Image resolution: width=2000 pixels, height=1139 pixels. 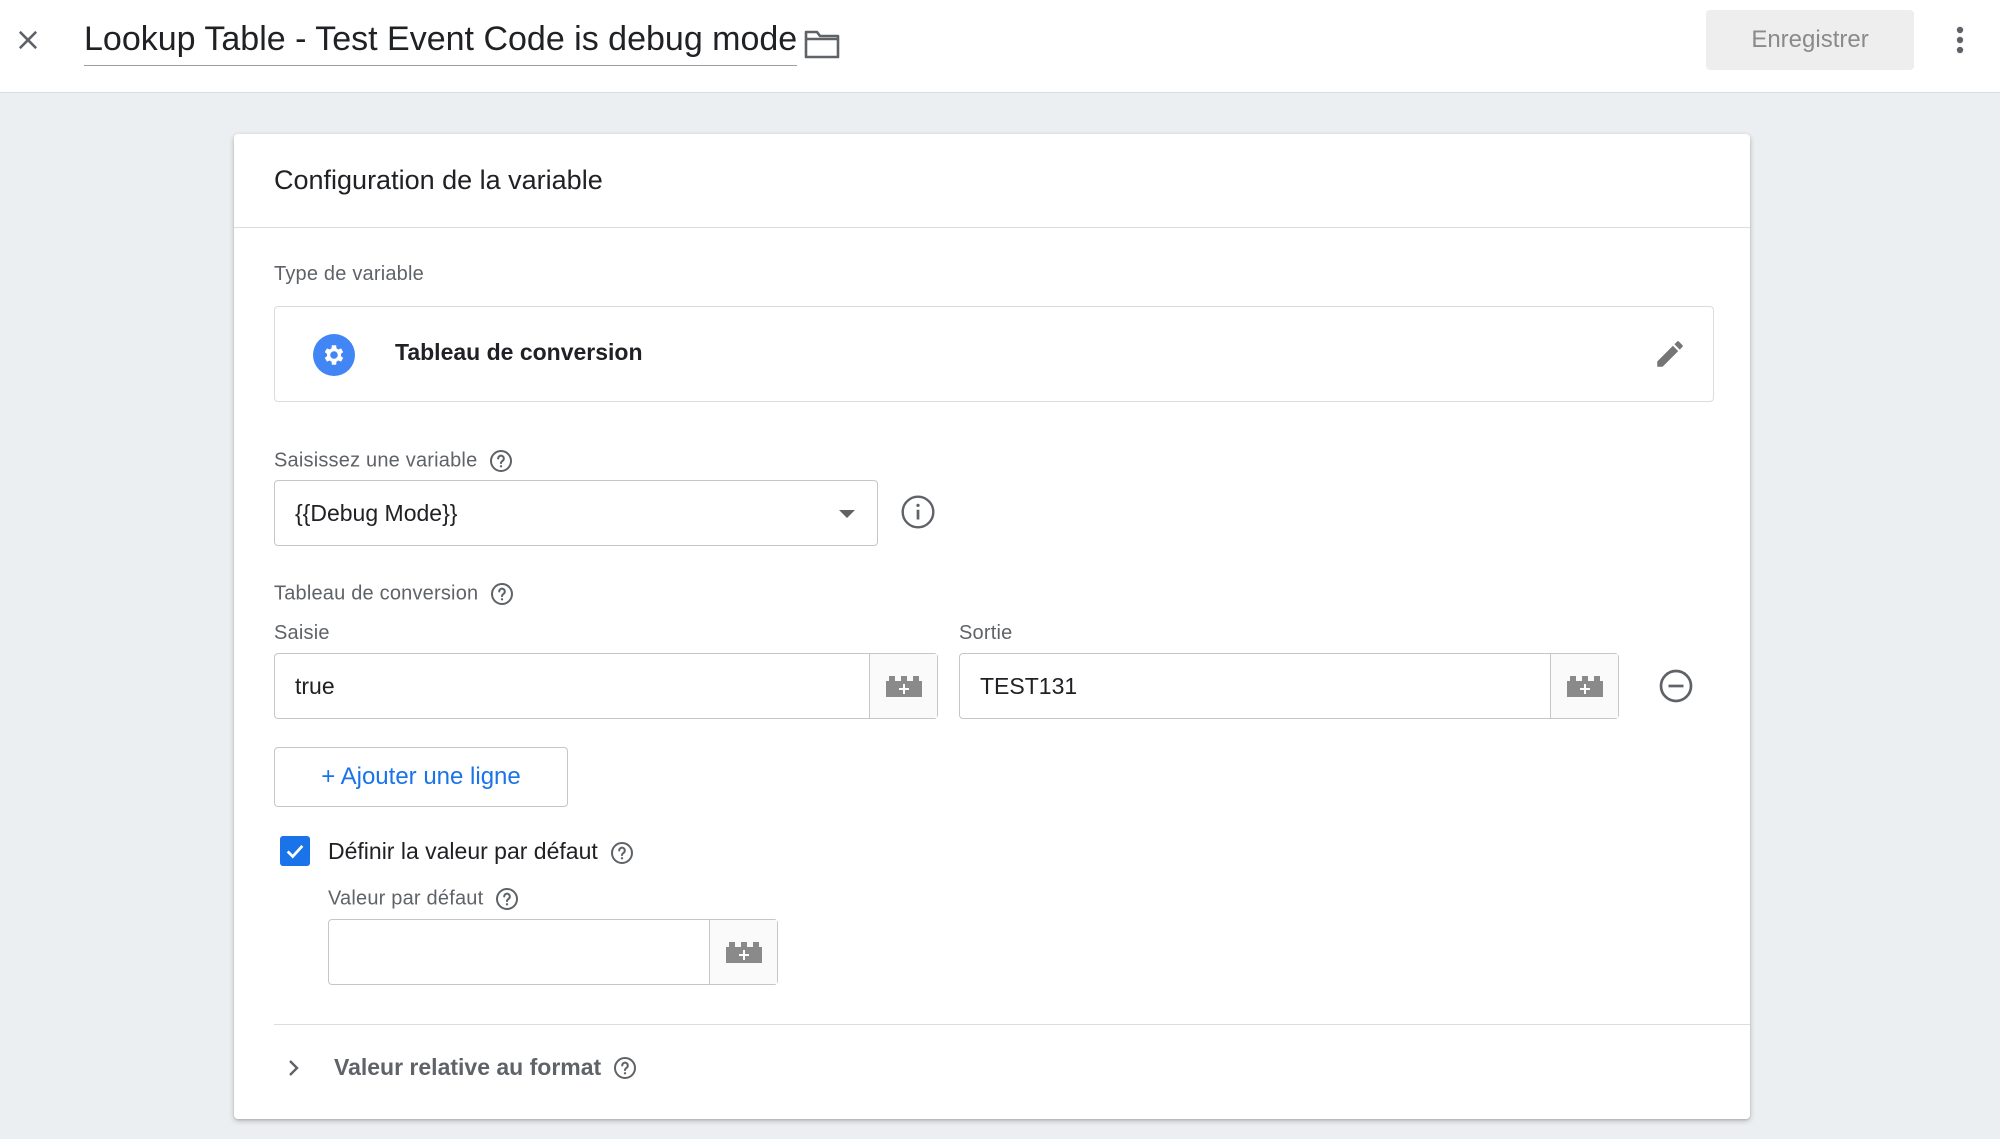 What do you see at coordinates (1670, 356) in the screenshot?
I see `pencil-icon` at bounding box center [1670, 356].